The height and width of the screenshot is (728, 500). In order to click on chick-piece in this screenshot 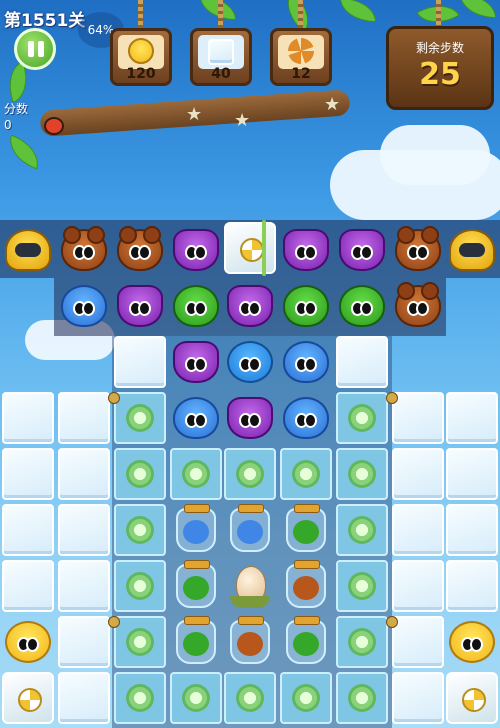, I will do `click(28, 642)`.